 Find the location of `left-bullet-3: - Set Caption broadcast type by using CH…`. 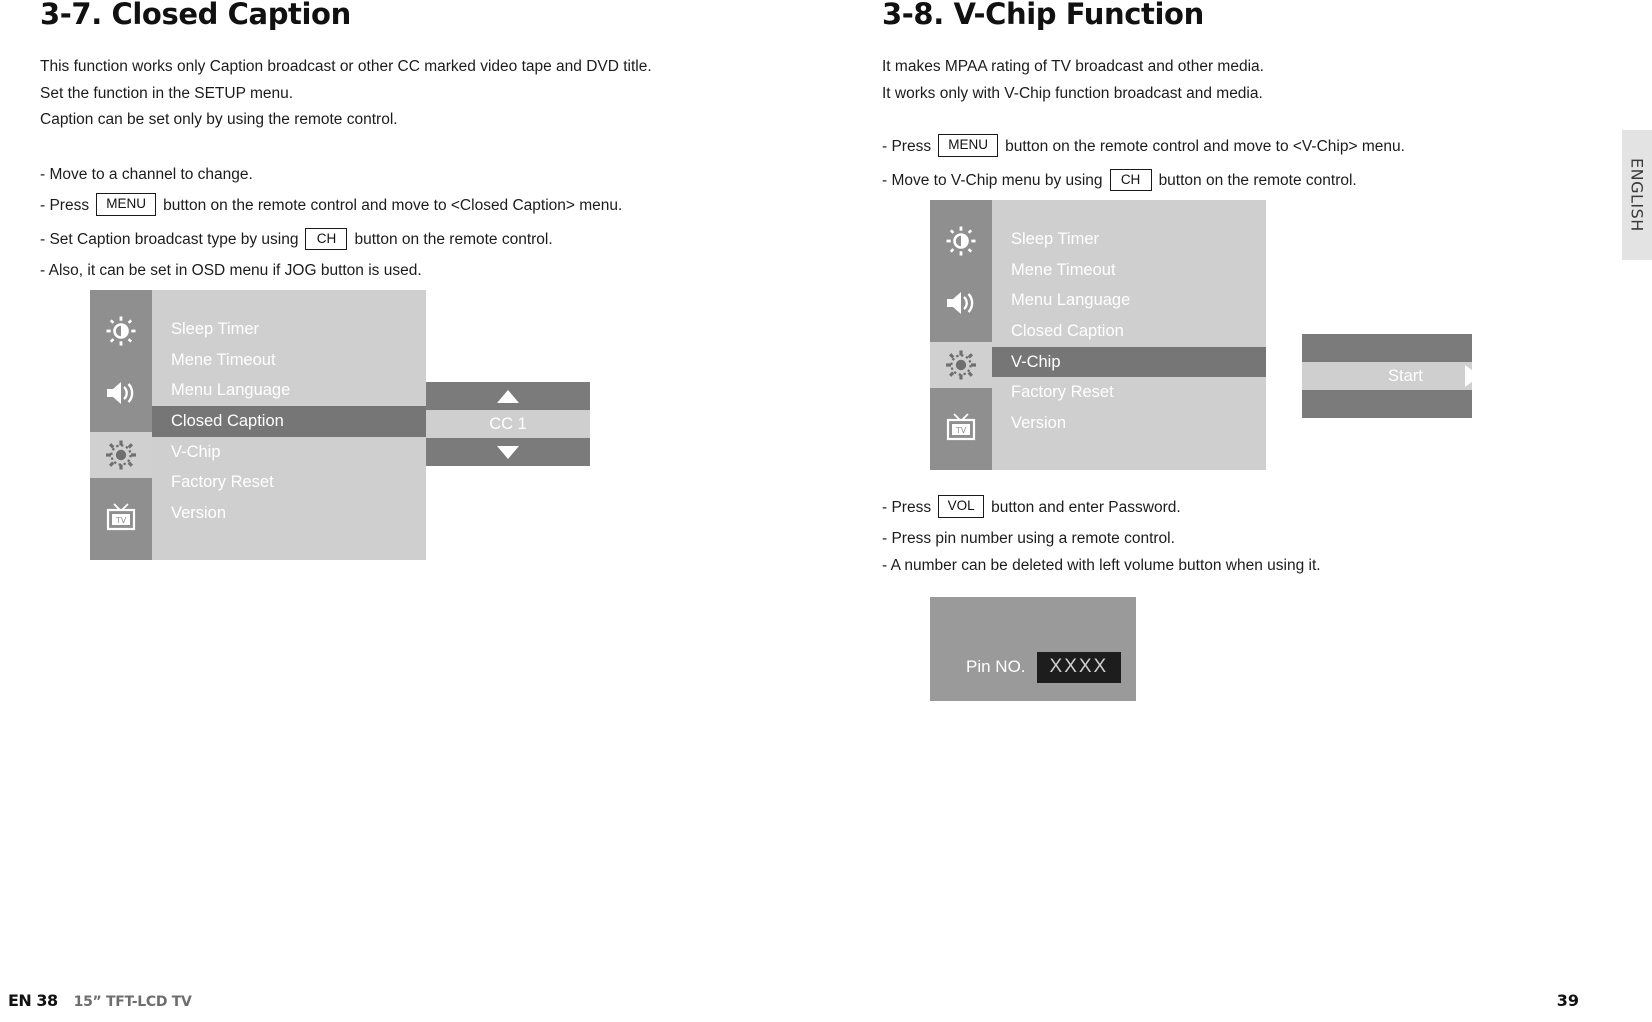

left-bullet-3: - Set Caption broadcast type by using CH… is located at coordinates (440, 239).